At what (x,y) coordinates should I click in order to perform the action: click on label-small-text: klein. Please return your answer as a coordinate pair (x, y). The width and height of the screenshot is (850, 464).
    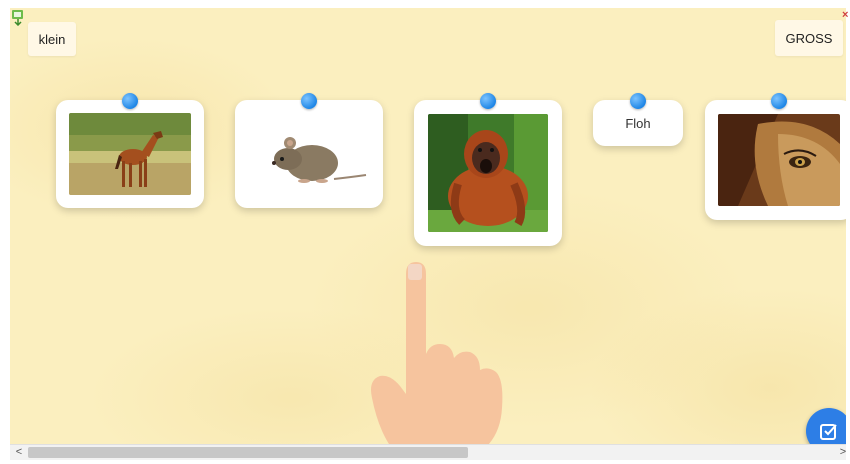
    Looking at the image, I should click on (52, 39).